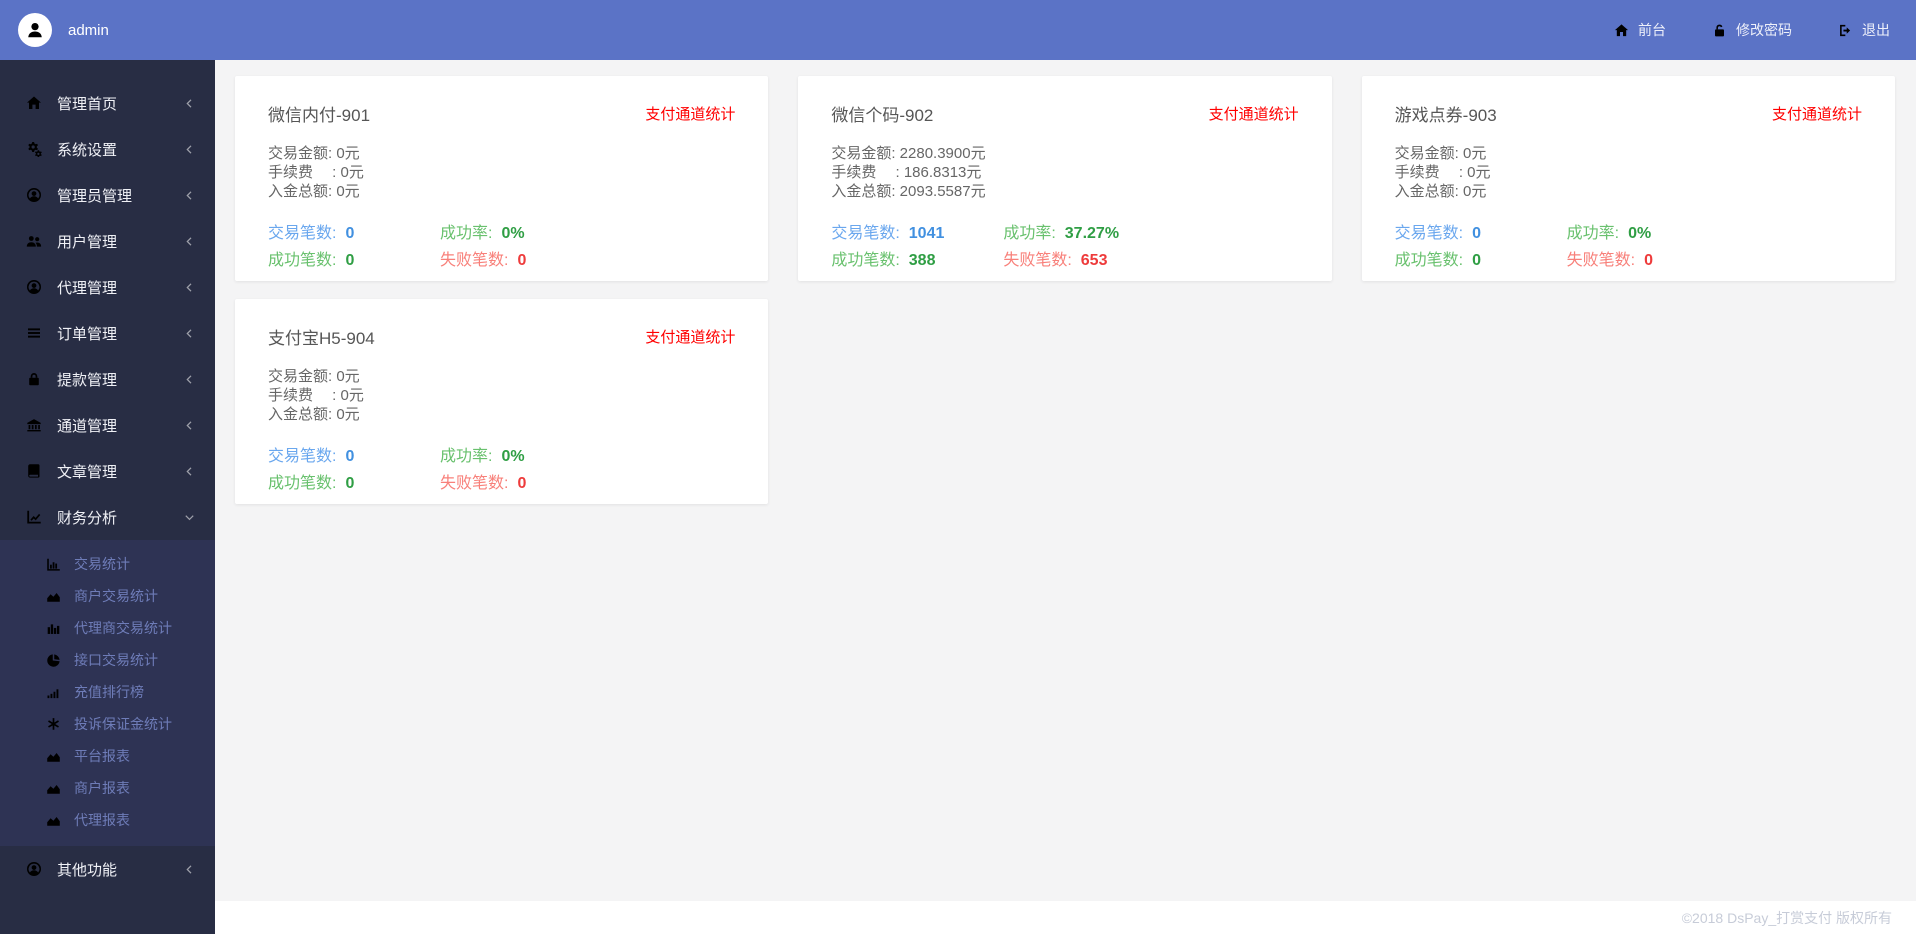 The height and width of the screenshot is (934, 1916). Describe the element at coordinates (107, 103) in the screenshot. I see `sidebar-item-admin-home: 管理首页` at that location.